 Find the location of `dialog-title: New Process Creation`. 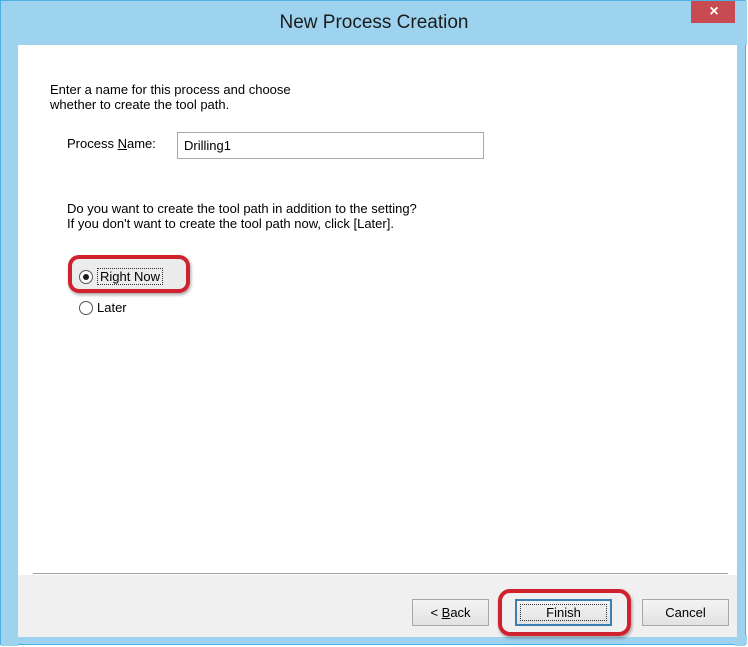

dialog-title: New Process Creation is located at coordinates (374, 22).